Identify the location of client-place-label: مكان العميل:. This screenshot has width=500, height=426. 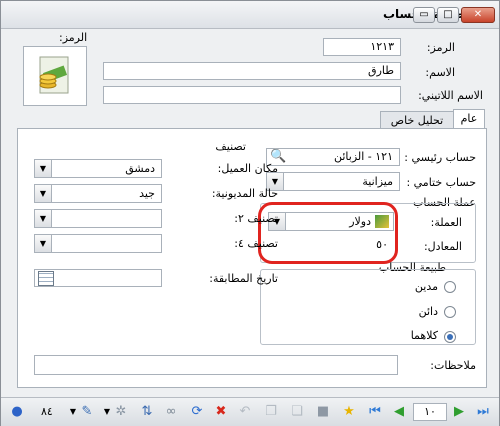
(247, 168).